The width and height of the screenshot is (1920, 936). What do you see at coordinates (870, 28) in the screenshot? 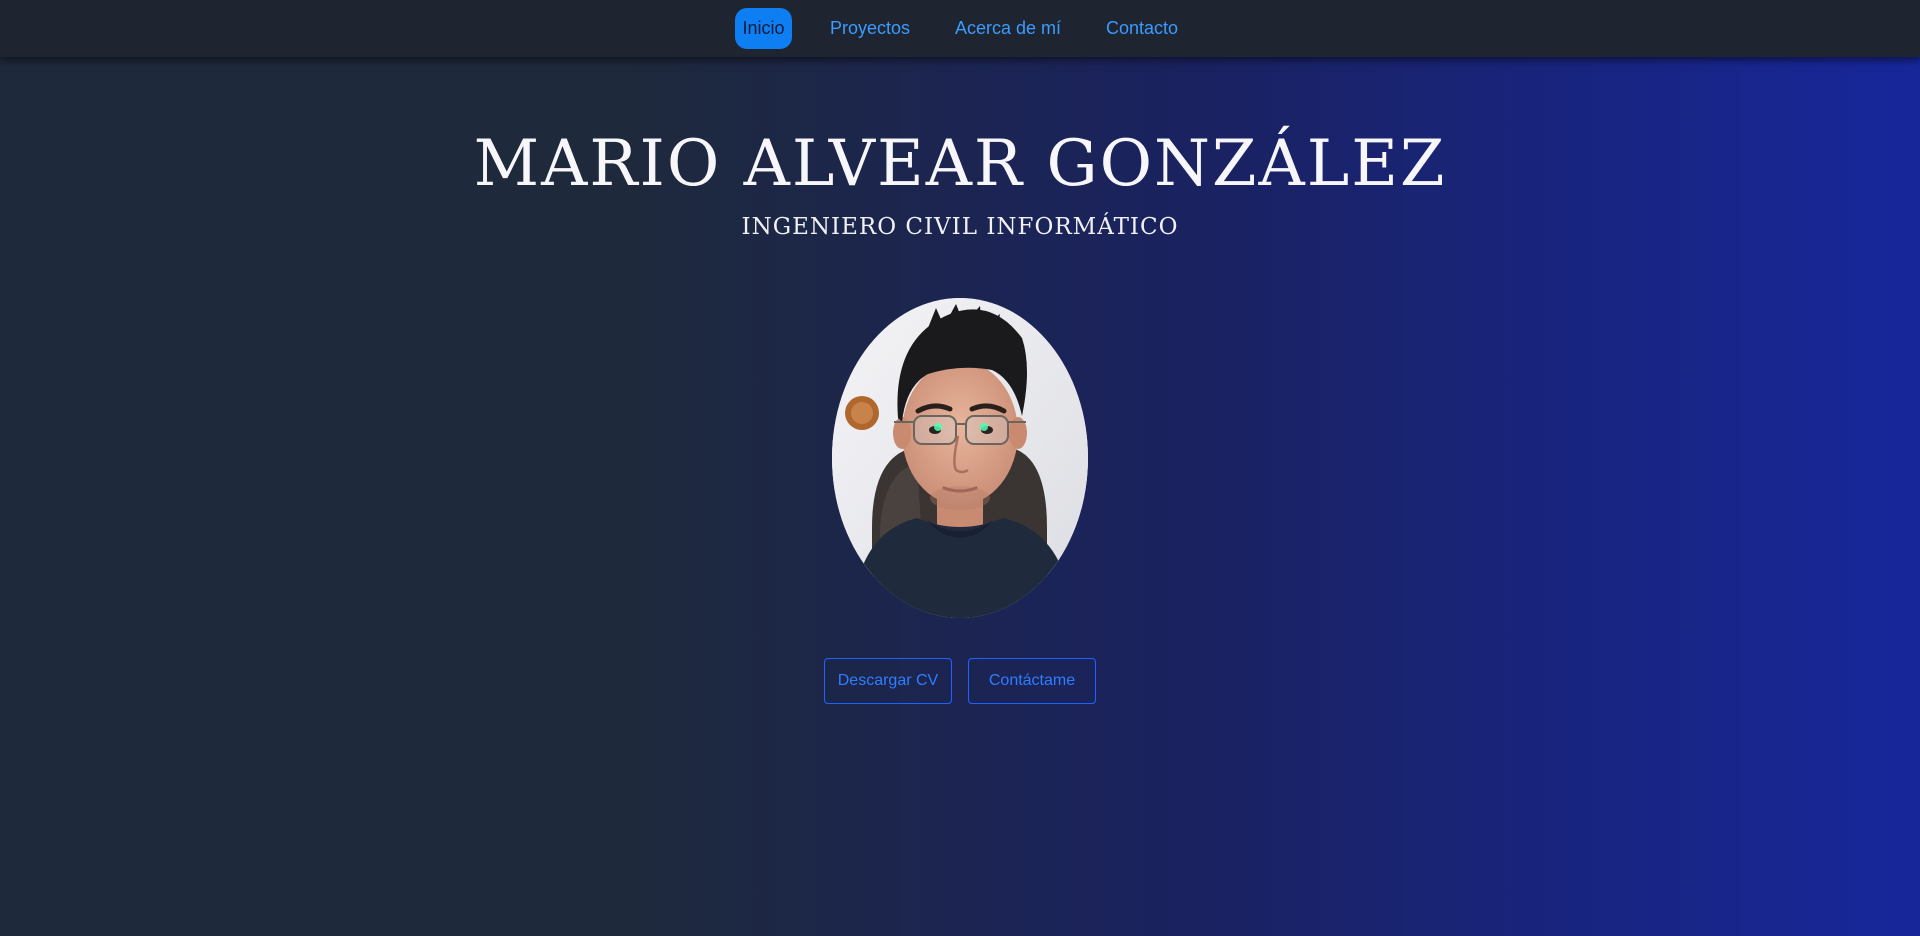
I see `nav-link-proyectos: Proyectos` at bounding box center [870, 28].